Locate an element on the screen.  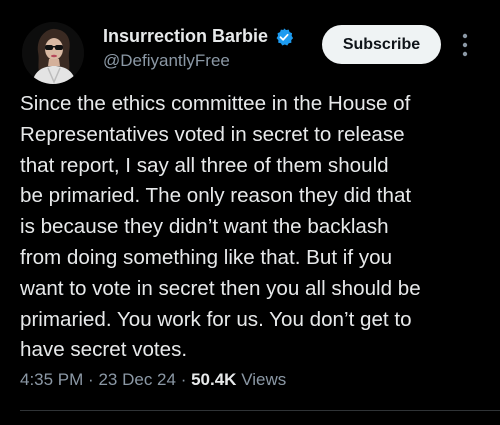
avatar is located at coordinates (53, 53).